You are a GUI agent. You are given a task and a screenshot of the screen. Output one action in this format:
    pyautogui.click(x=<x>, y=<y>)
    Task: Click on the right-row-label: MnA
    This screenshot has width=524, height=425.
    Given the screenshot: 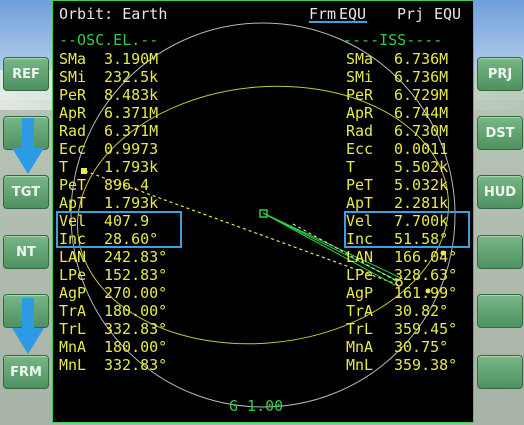 What is the action you would take?
    pyautogui.click(x=360, y=347)
    